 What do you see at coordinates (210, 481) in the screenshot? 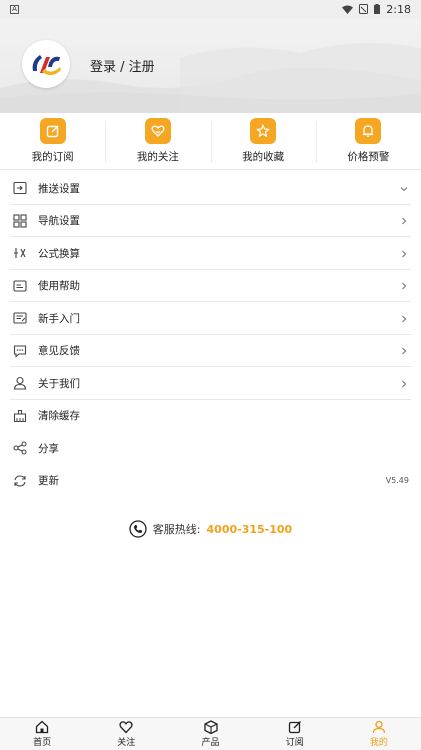
I see `menu-item-update: 更新 V5.49` at bounding box center [210, 481].